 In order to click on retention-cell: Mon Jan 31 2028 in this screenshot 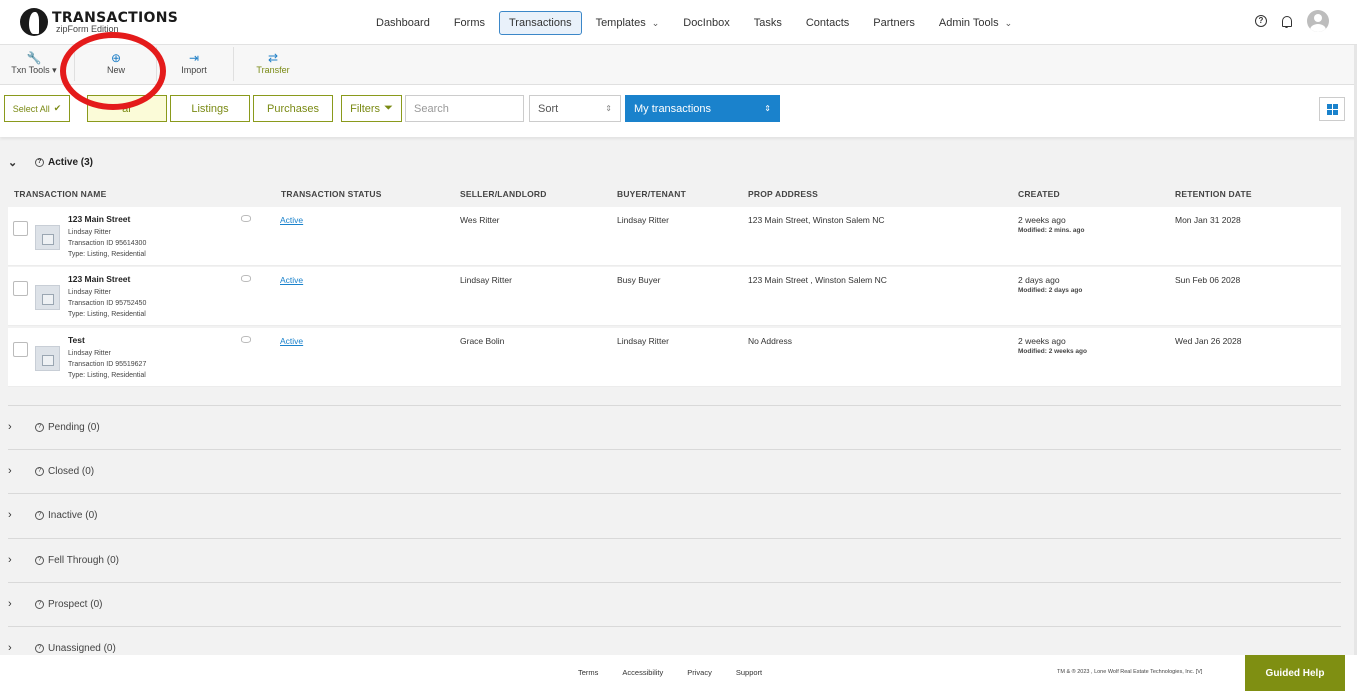, I will do `click(1208, 220)`.